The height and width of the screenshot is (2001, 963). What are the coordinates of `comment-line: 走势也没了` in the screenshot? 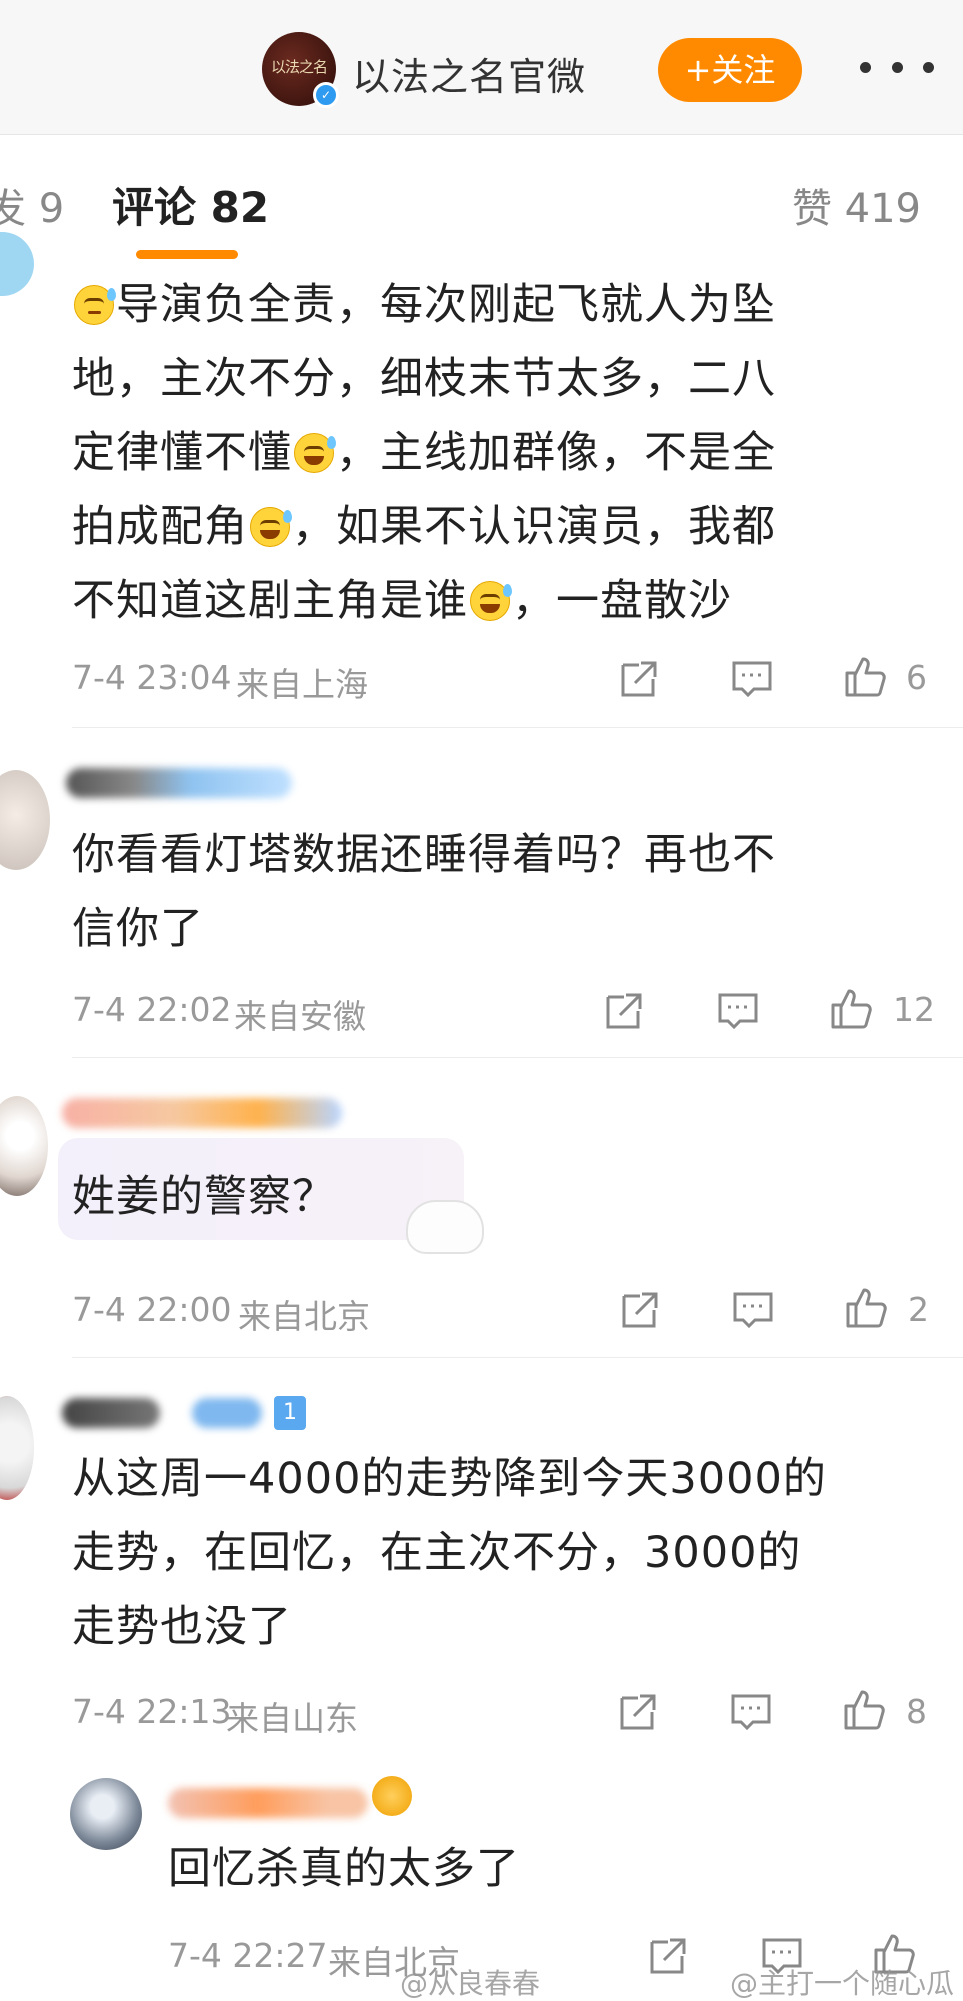 It's located at (182, 1627).